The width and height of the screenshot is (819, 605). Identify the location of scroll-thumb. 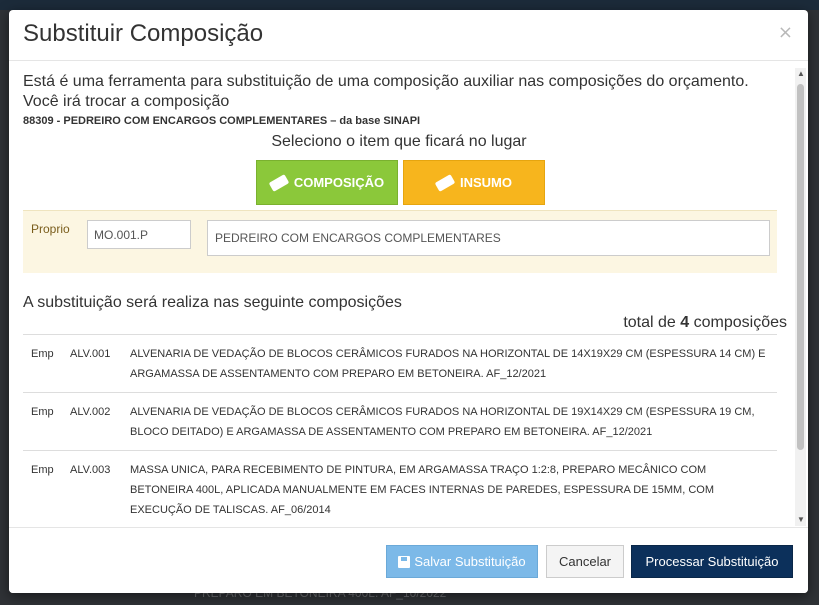
(800, 267).